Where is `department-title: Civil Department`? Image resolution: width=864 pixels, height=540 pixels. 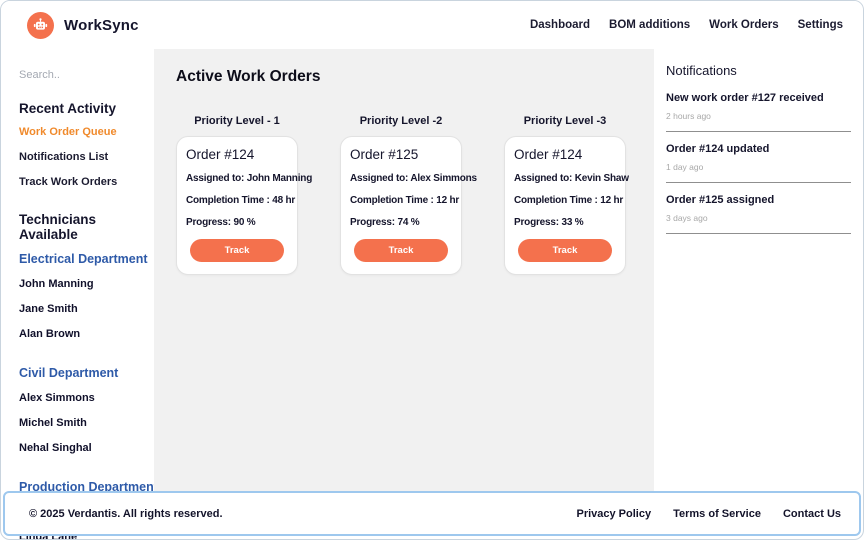
department-title: Civil Department is located at coordinates (69, 373).